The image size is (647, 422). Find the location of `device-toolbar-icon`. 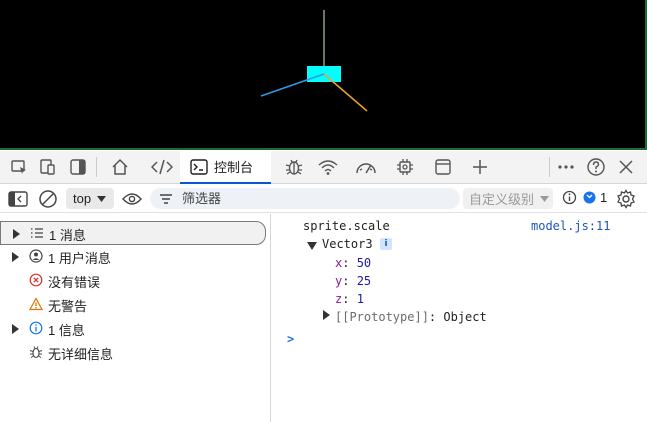

device-toolbar-icon is located at coordinates (48, 167).